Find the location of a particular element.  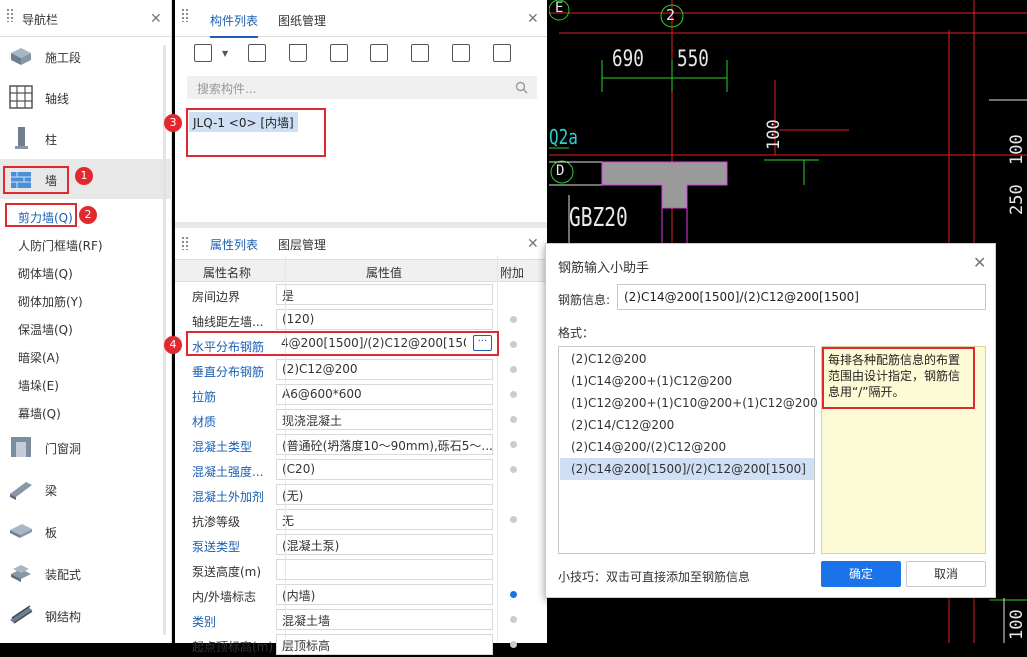

property-row: 轴线距左墙... (120) is located at coordinates (361, 319).